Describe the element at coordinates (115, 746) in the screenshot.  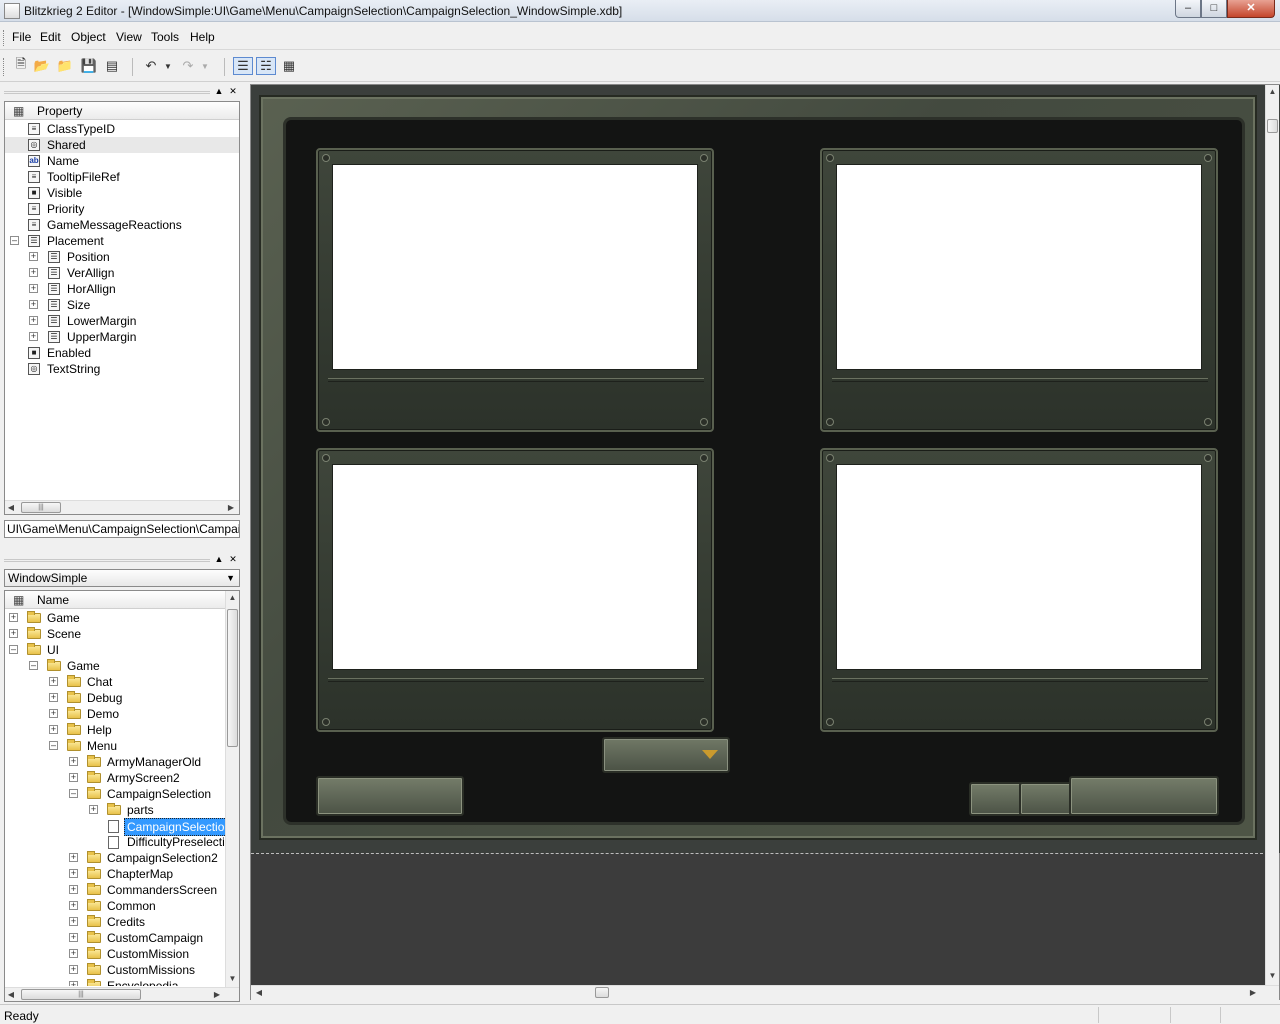
I see `tree-item: – Menu` at that location.